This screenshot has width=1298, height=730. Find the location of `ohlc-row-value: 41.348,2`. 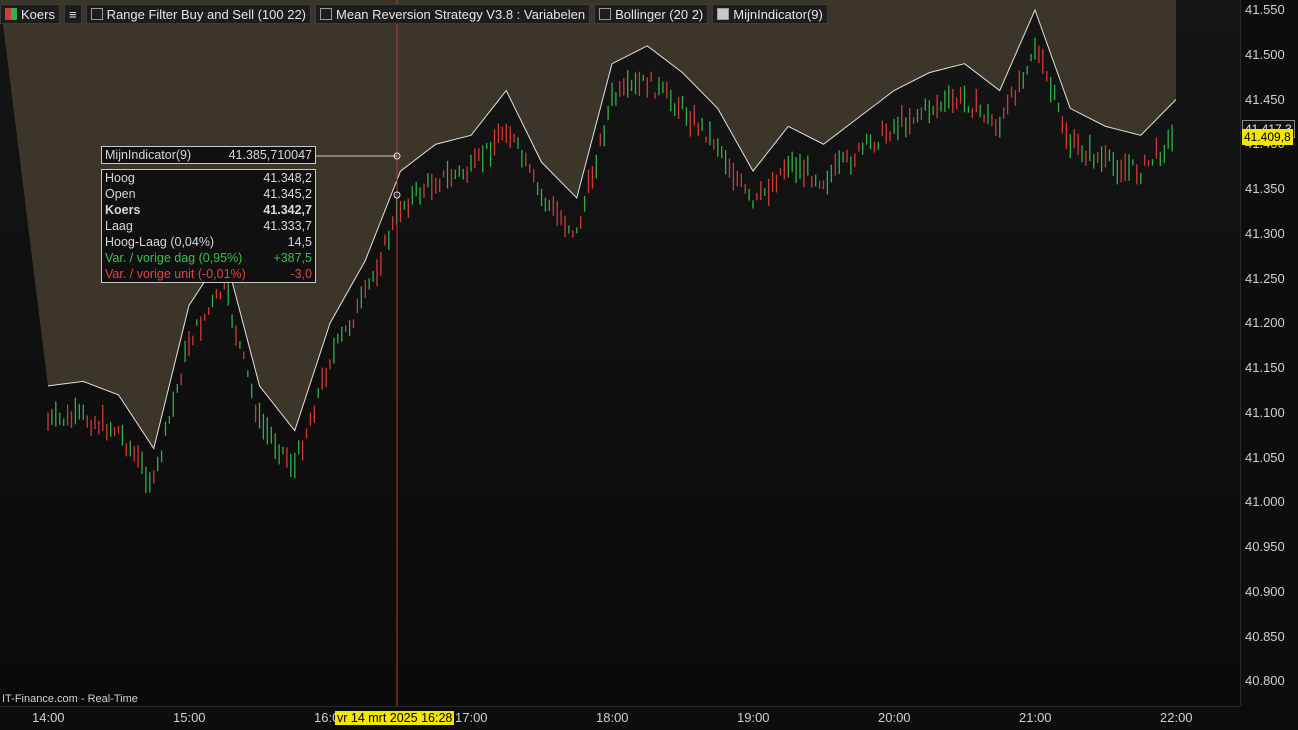

ohlc-row-value: 41.348,2 is located at coordinates (287, 178).